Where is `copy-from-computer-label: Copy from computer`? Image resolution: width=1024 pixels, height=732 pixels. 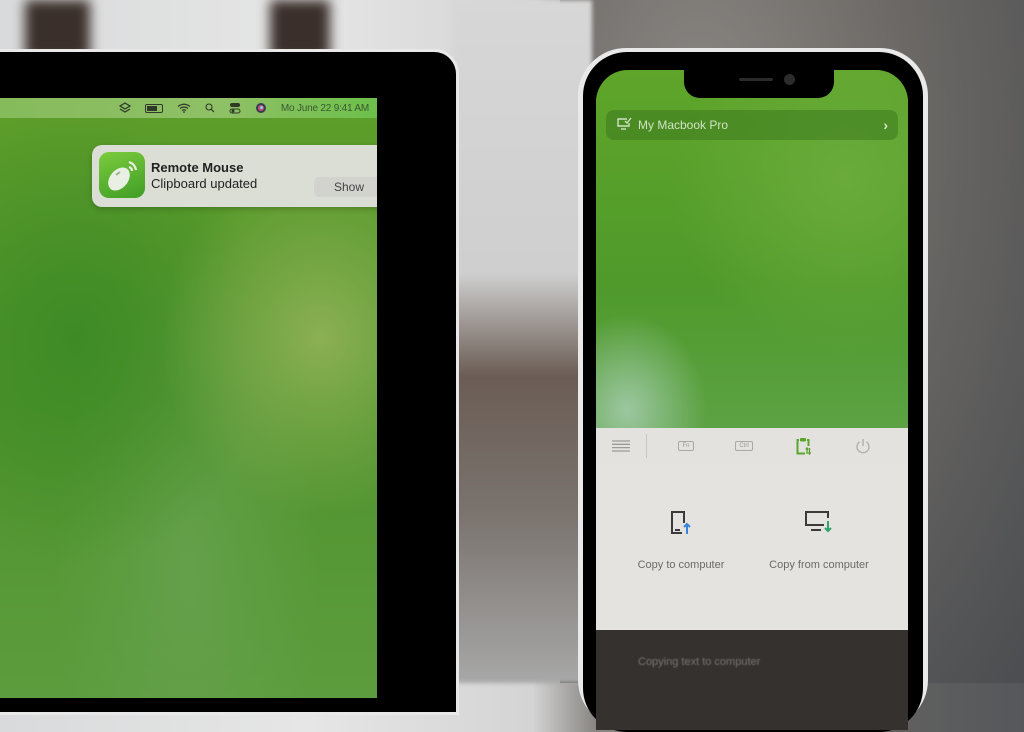 copy-from-computer-label: Copy from computer is located at coordinates (819, 565).